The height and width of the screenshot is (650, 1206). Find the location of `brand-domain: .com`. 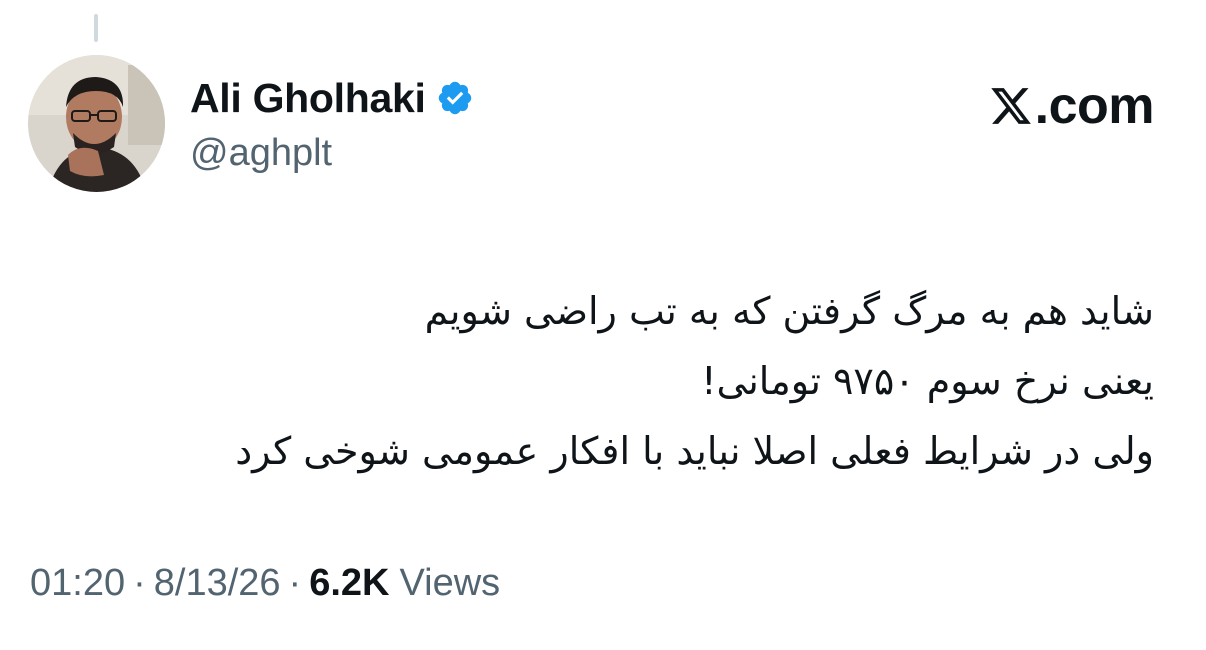

brand-domain: .com is located at coordinates (1094, 106).